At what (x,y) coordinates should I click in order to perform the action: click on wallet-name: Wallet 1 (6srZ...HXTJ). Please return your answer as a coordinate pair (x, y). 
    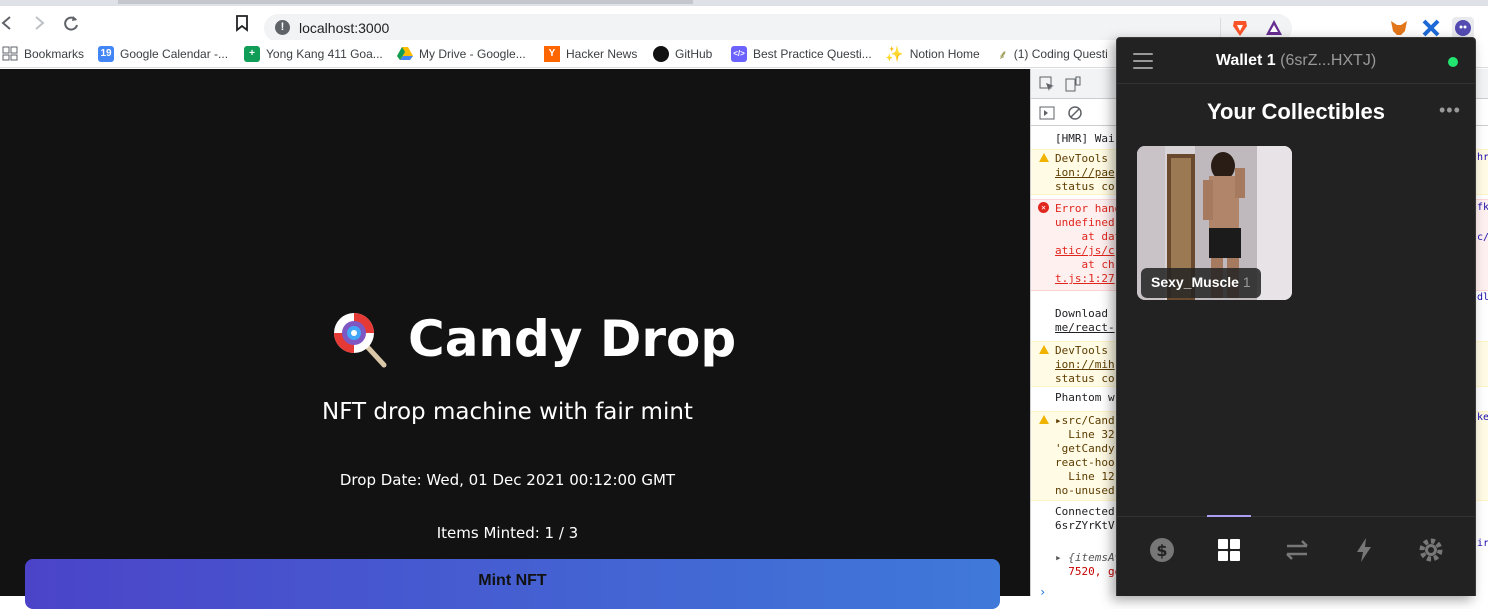
    Looking at the image, I should click on (1296, 61).